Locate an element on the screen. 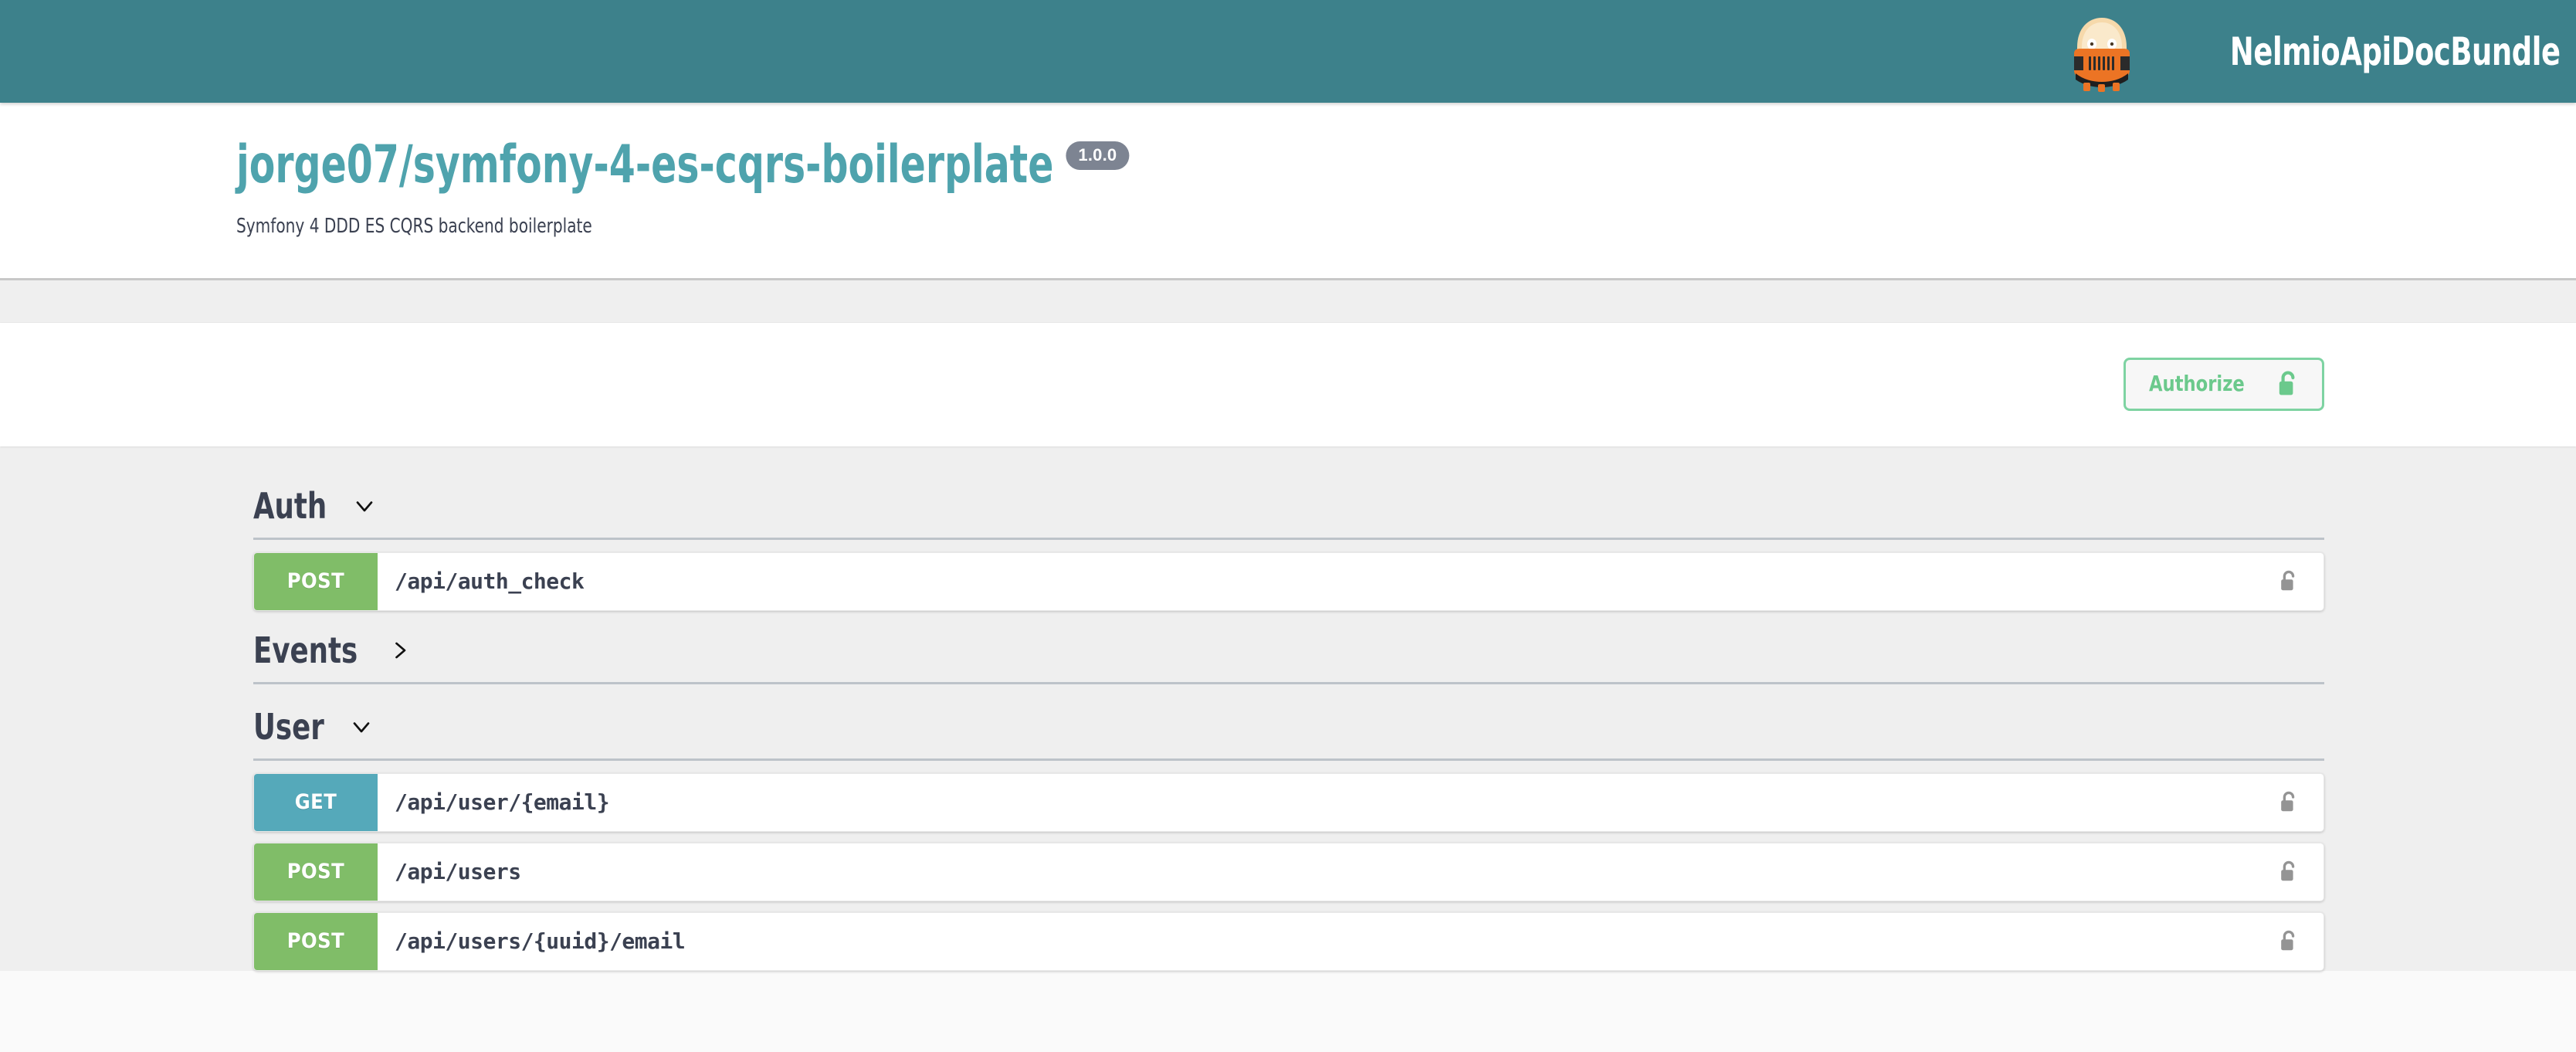 This screenshot has width=2576, height=1052. authorize-button: Authorize is located at coordinates (2224, 385).